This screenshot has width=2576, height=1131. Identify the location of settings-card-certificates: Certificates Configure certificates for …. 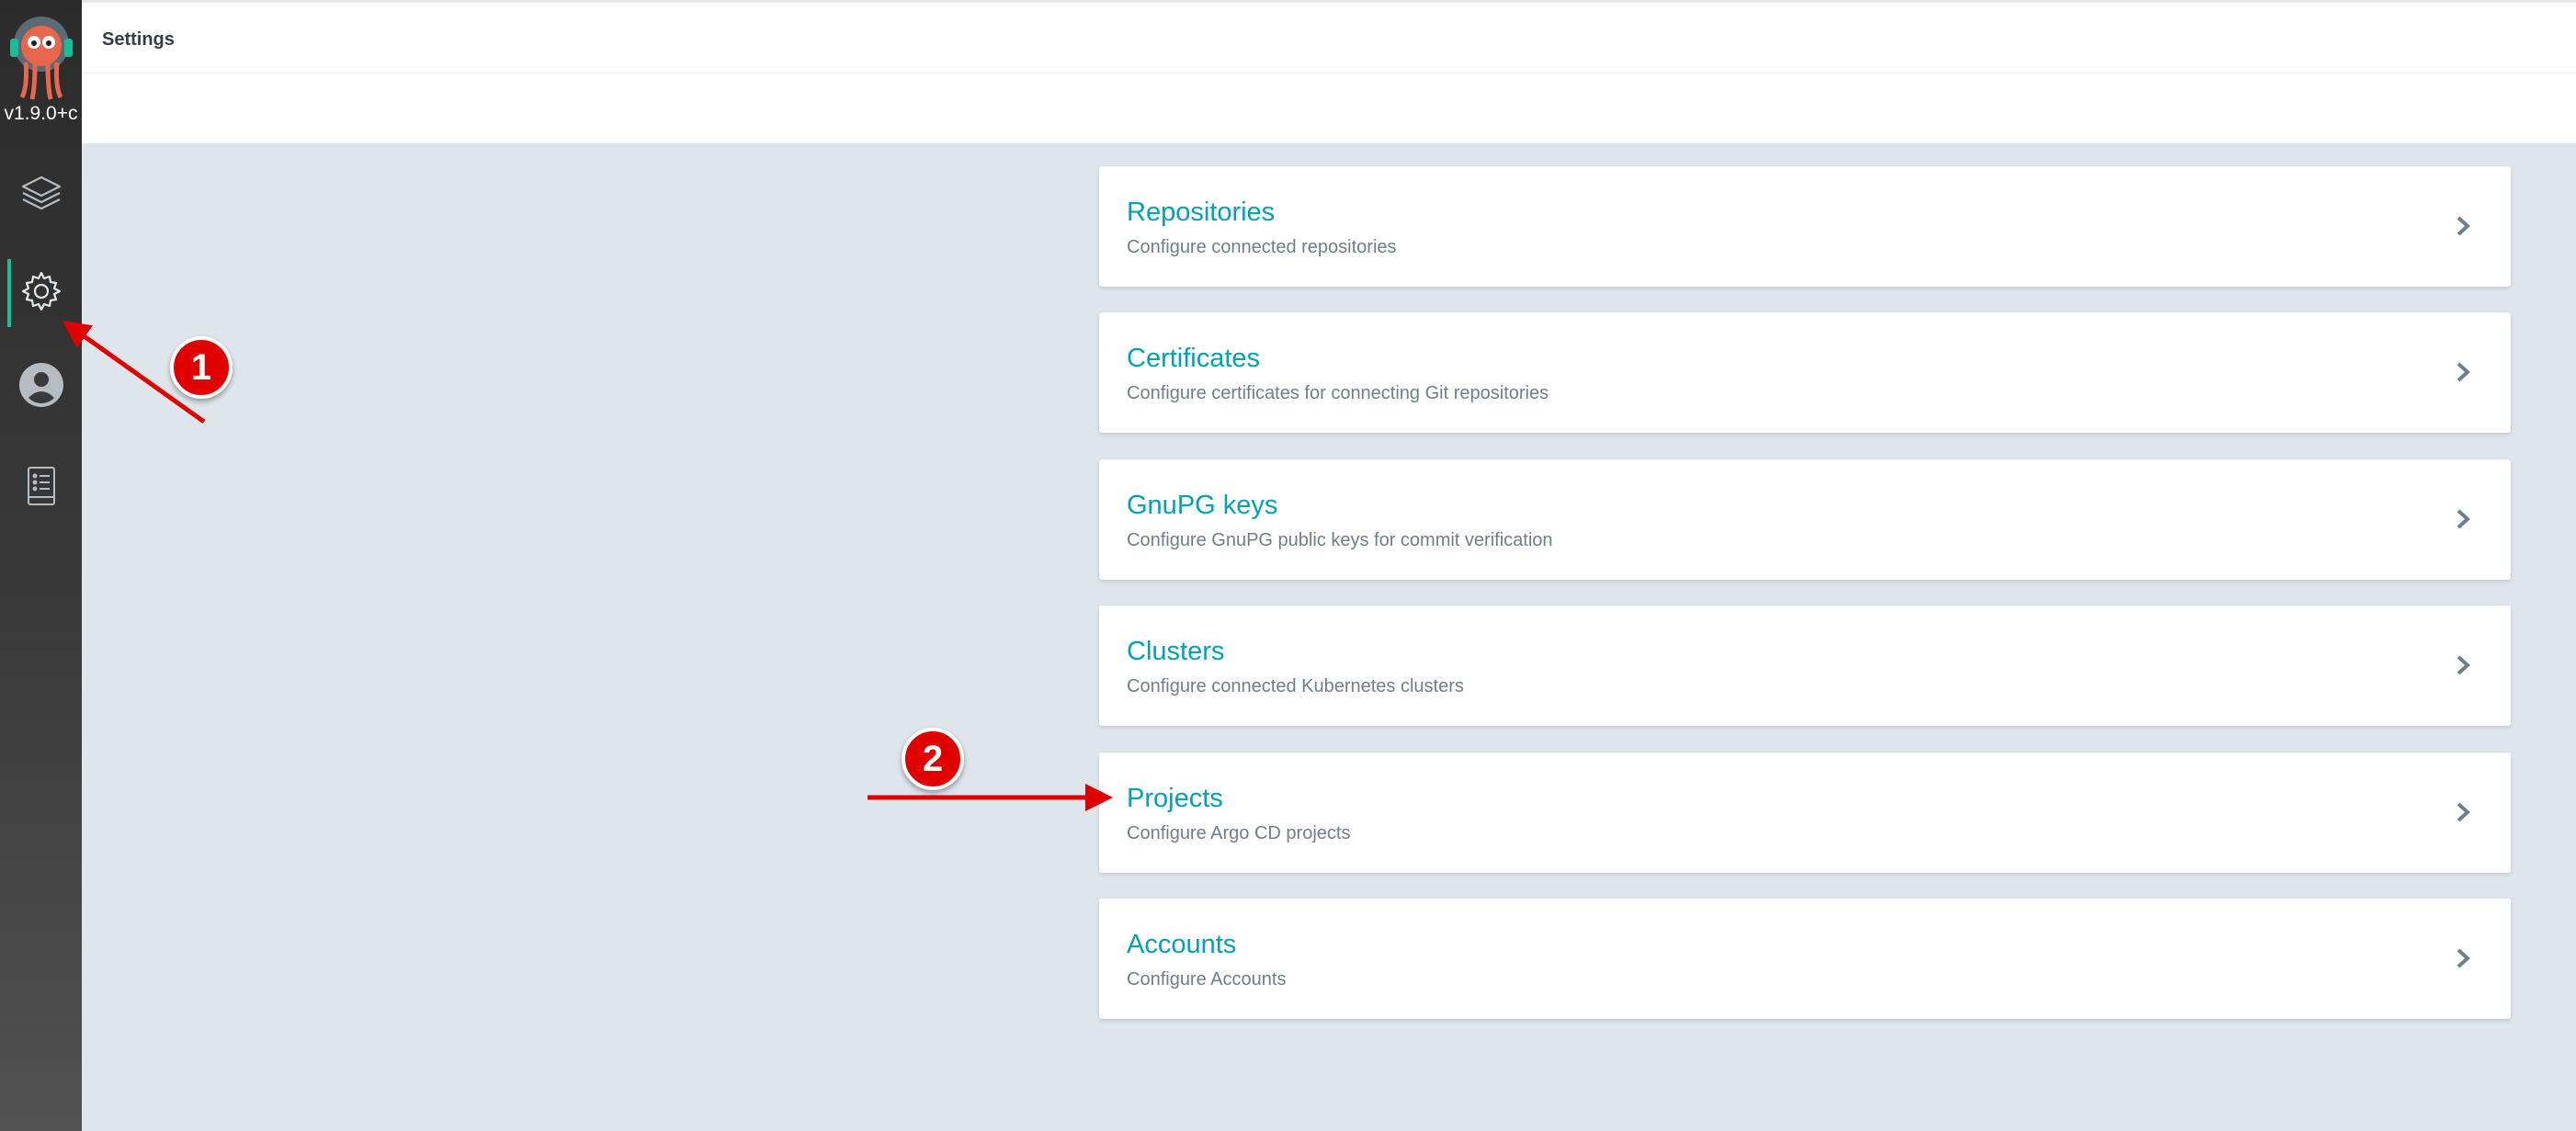
(1805, 372).